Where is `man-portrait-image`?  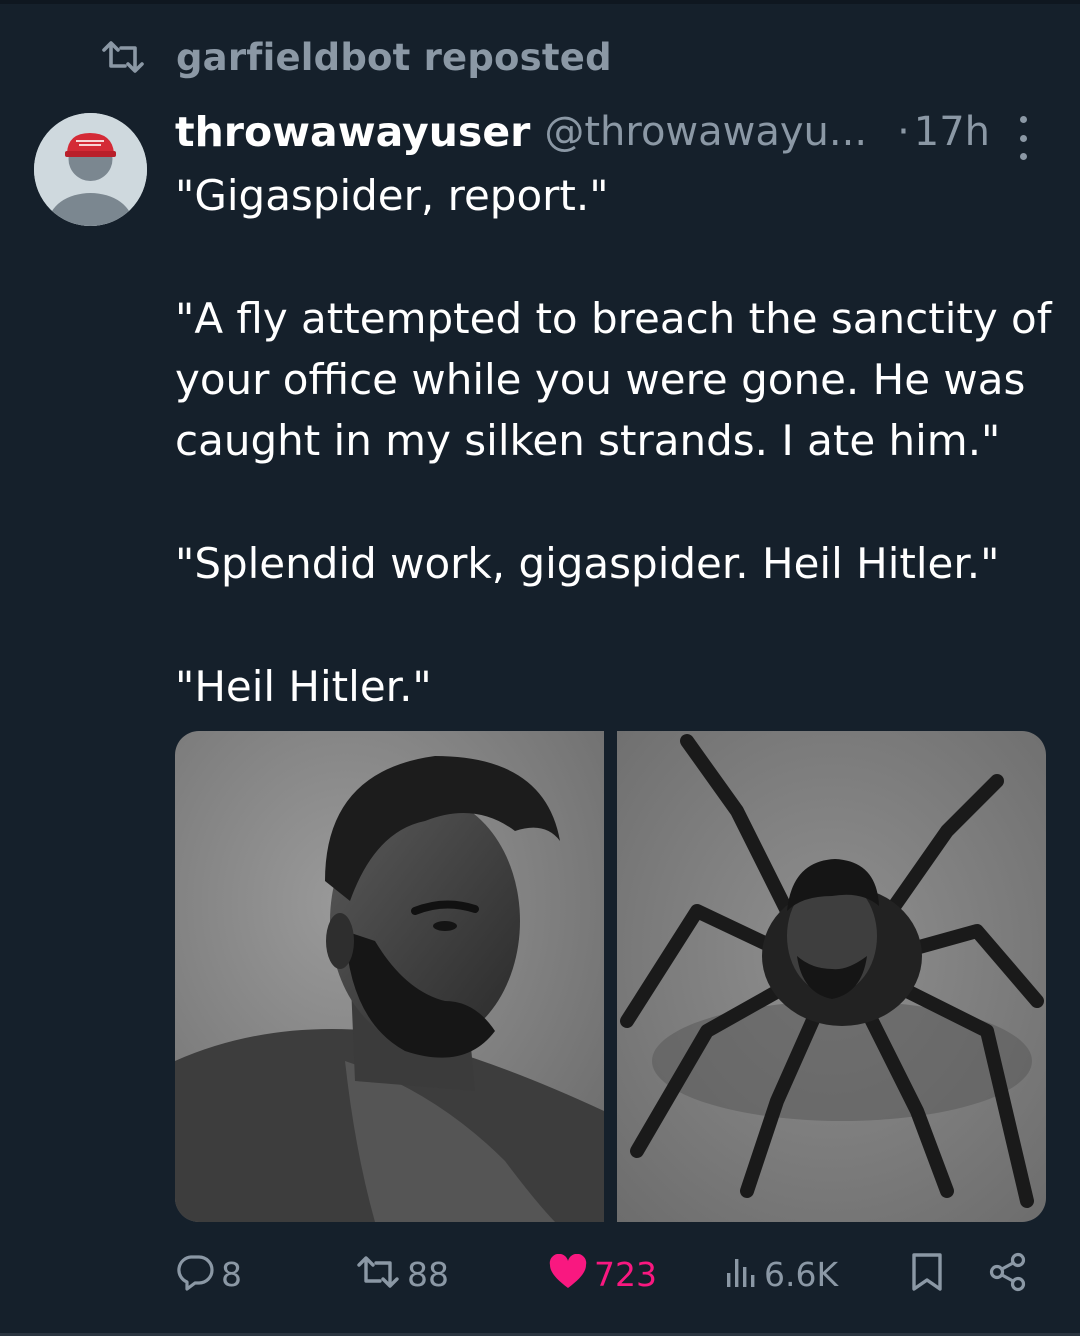 man-portrait-image is located at coordinates (389, 976).